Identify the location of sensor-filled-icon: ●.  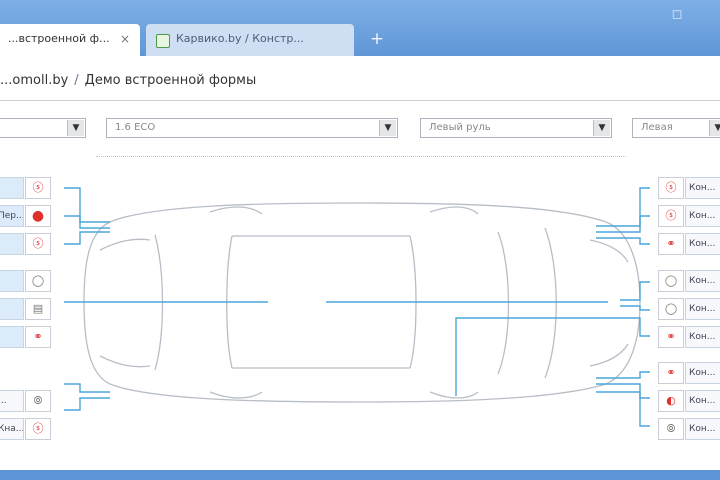
(38, 216).